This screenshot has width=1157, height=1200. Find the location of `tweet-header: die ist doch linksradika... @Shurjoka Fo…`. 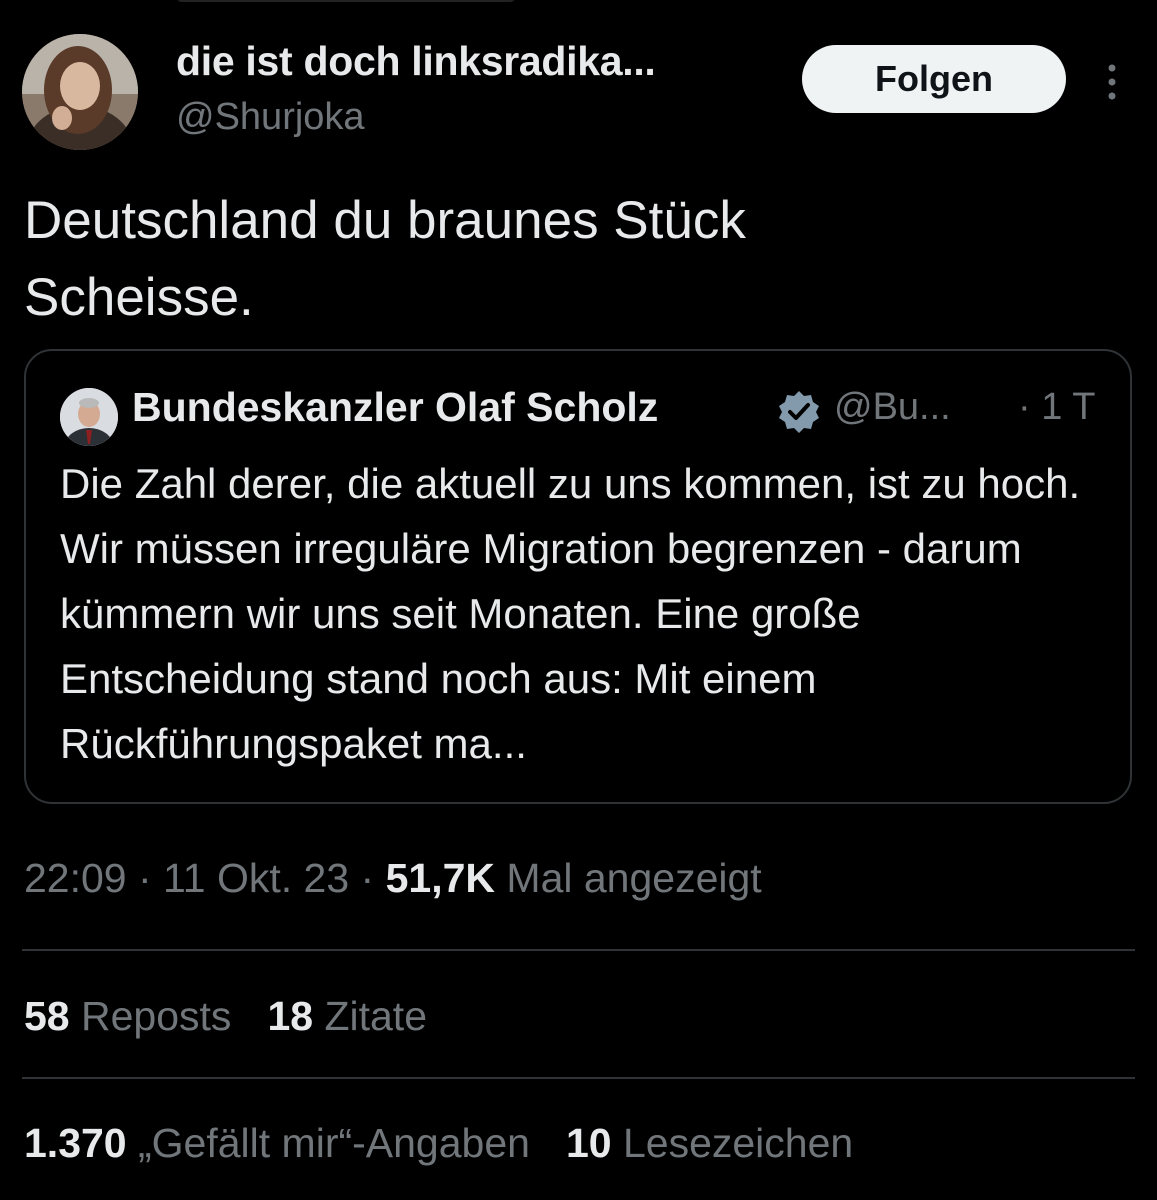

tweet-header: die ist doch linksradika... @Shurjoka Fo… is located at coordinates (582, 91).